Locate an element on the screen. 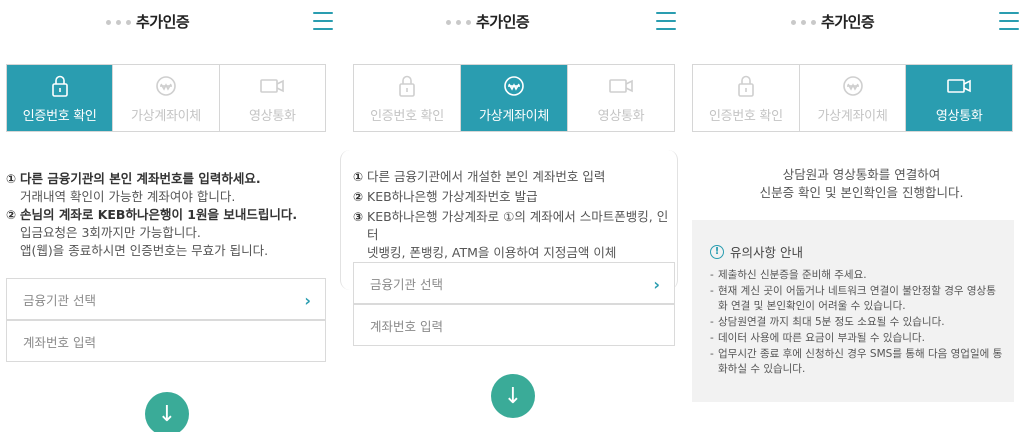 The width and height of the screenshot is (1024, 432). video-call-intro: 상담원과 영상통화를 연결하여 신분증 확인 및 본인확인을 진행합니다. is located at coordinates (854, 184).